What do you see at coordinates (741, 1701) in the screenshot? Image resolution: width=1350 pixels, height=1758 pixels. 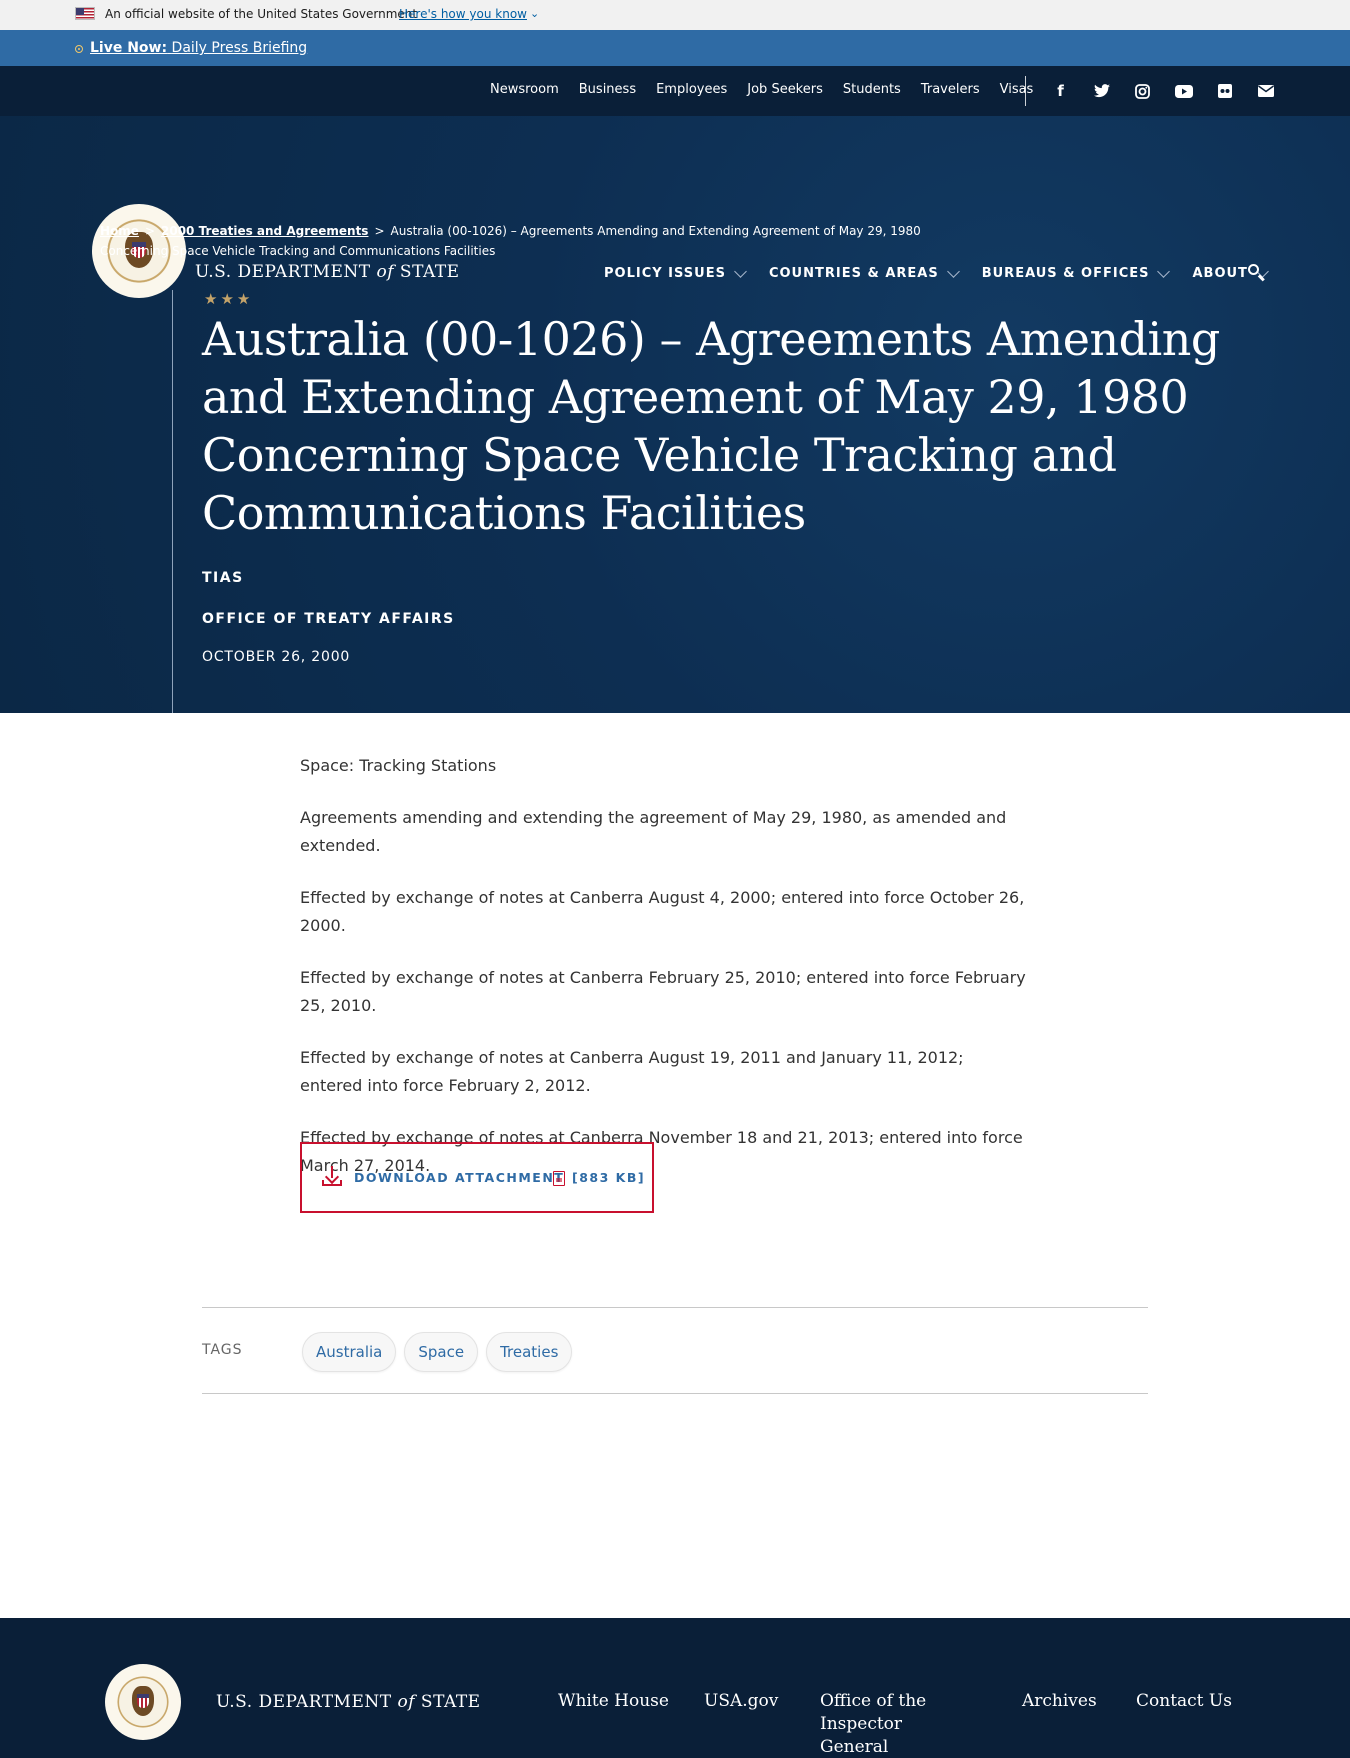 I see `footer-link-usa-gov: USA.gov` at bounding box center [741, 1701].